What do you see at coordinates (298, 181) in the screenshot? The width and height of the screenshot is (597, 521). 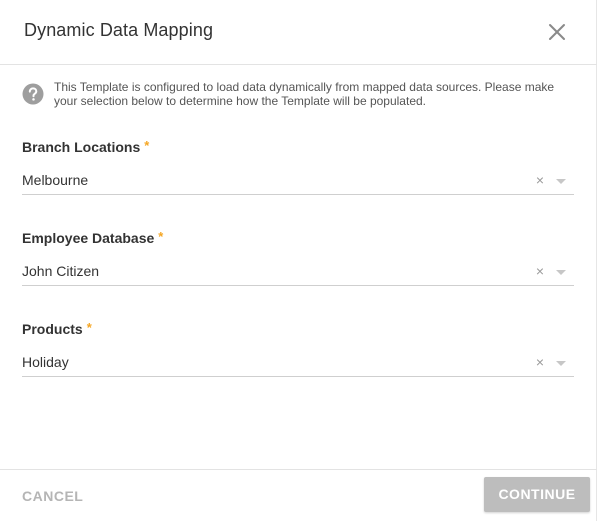 I see `branch-locations-select: Melbourne ×` at bounding box center [298, 181].